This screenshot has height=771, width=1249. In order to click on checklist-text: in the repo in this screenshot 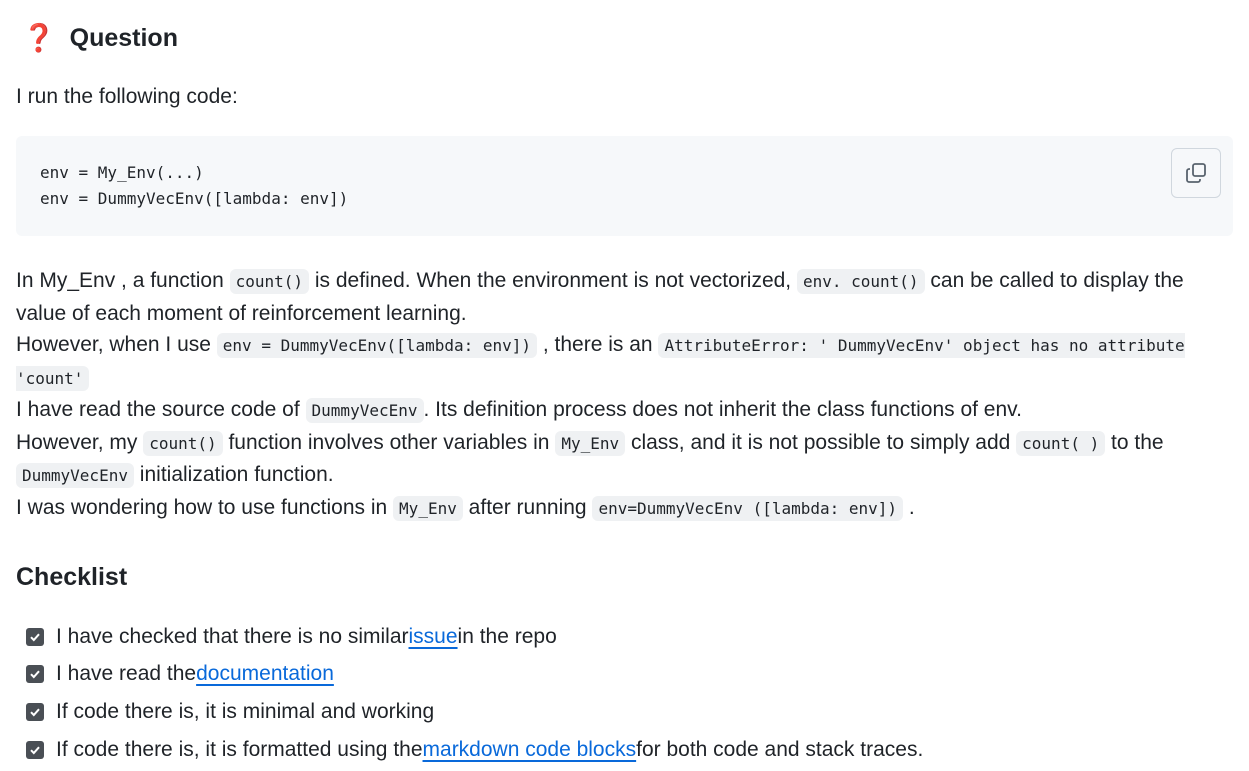, I will do `click(507, 636)`.